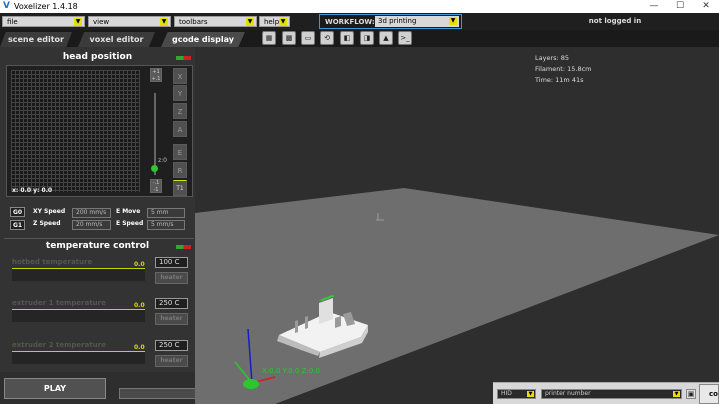  Describe the element at coordinates (291, 371) in the screenshot. I see `coordinates-readout: X:0.0 Y:0.0 Z:0.0` at that location.